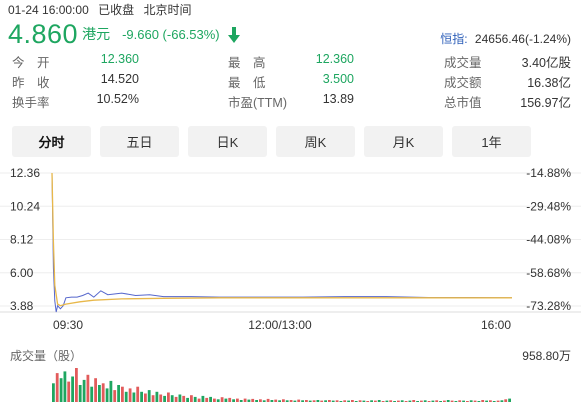 Image resolution: width=581 pixels, height=402 pixels. I want to click on tab-weekly-k: 周K, so click(315, 141).